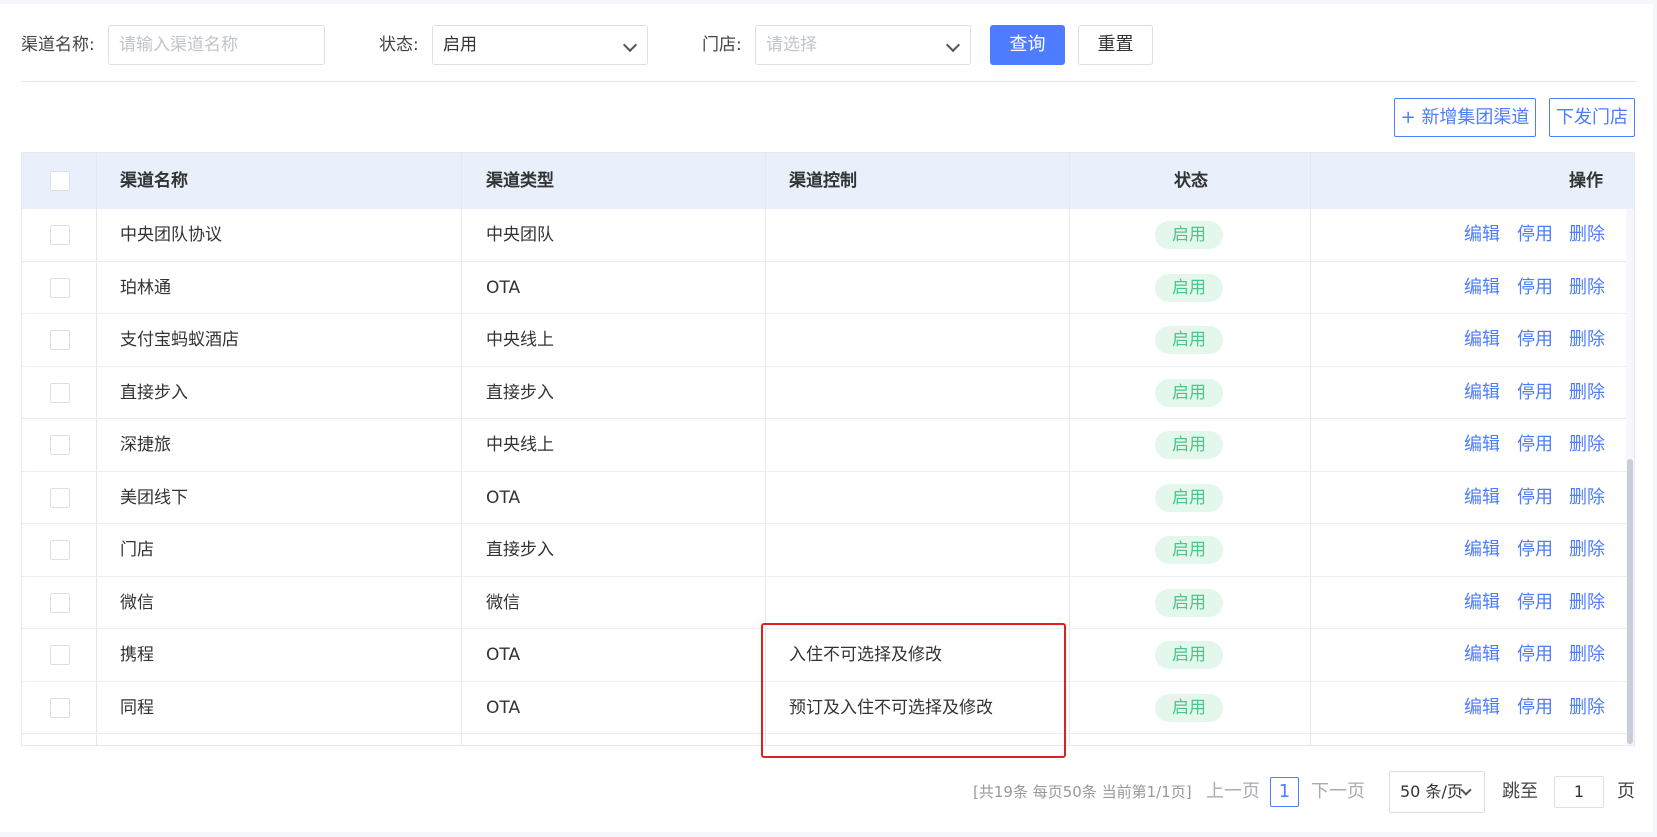  I want to click on cell-name: 微信, so click(137, 602).